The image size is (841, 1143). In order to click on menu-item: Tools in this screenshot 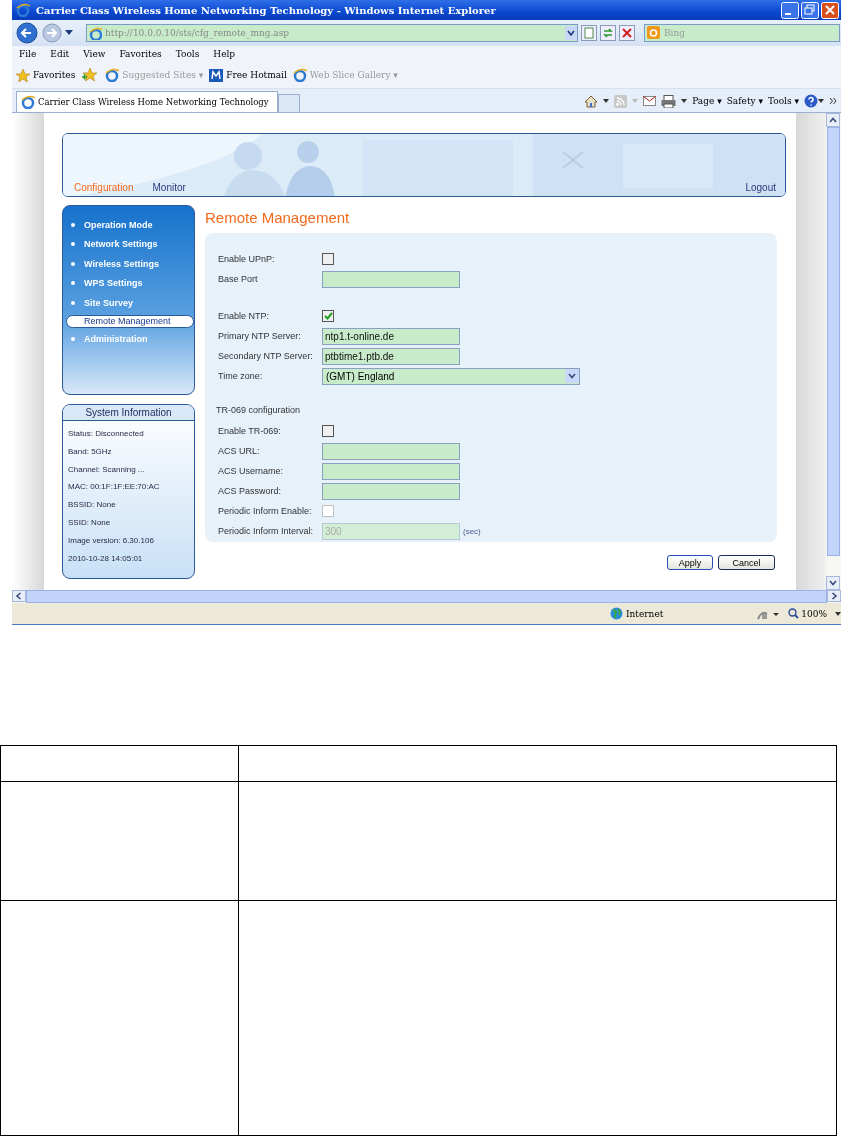, I will do `click(187, 54)`.